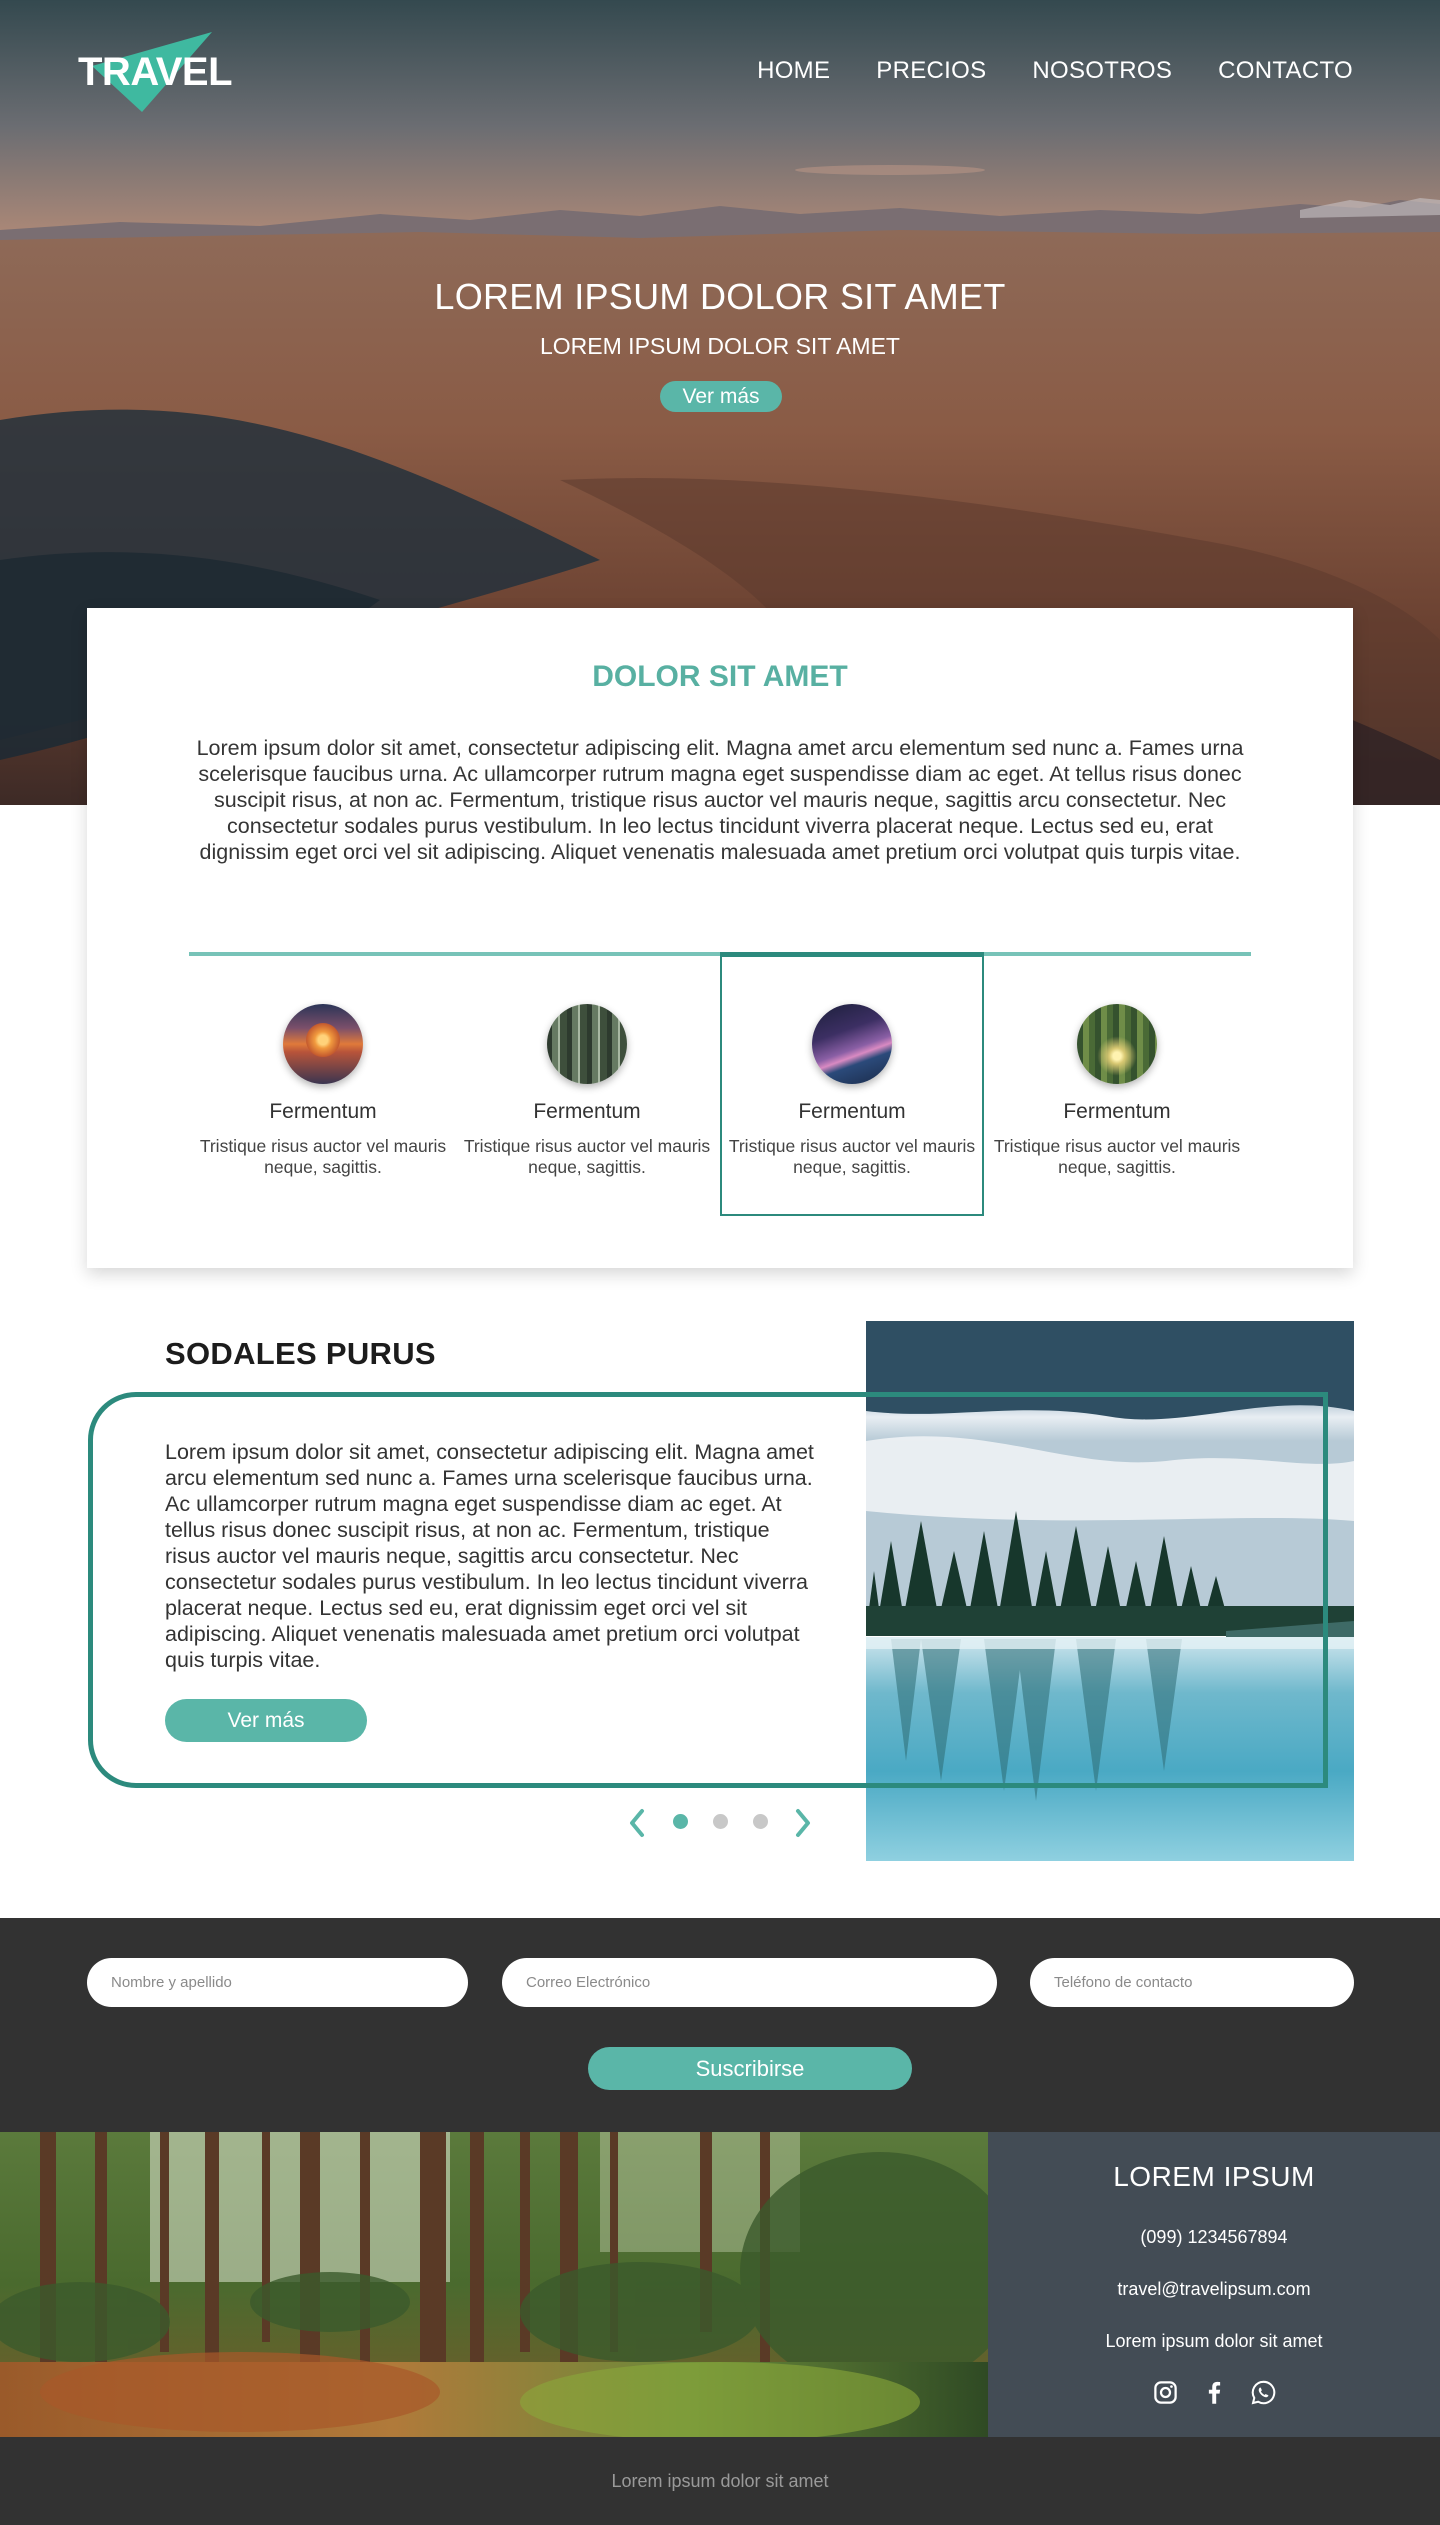 The image size is (1440, 2525). I want to click on subscribe-section: Suscribirse, so click(720, 2025).